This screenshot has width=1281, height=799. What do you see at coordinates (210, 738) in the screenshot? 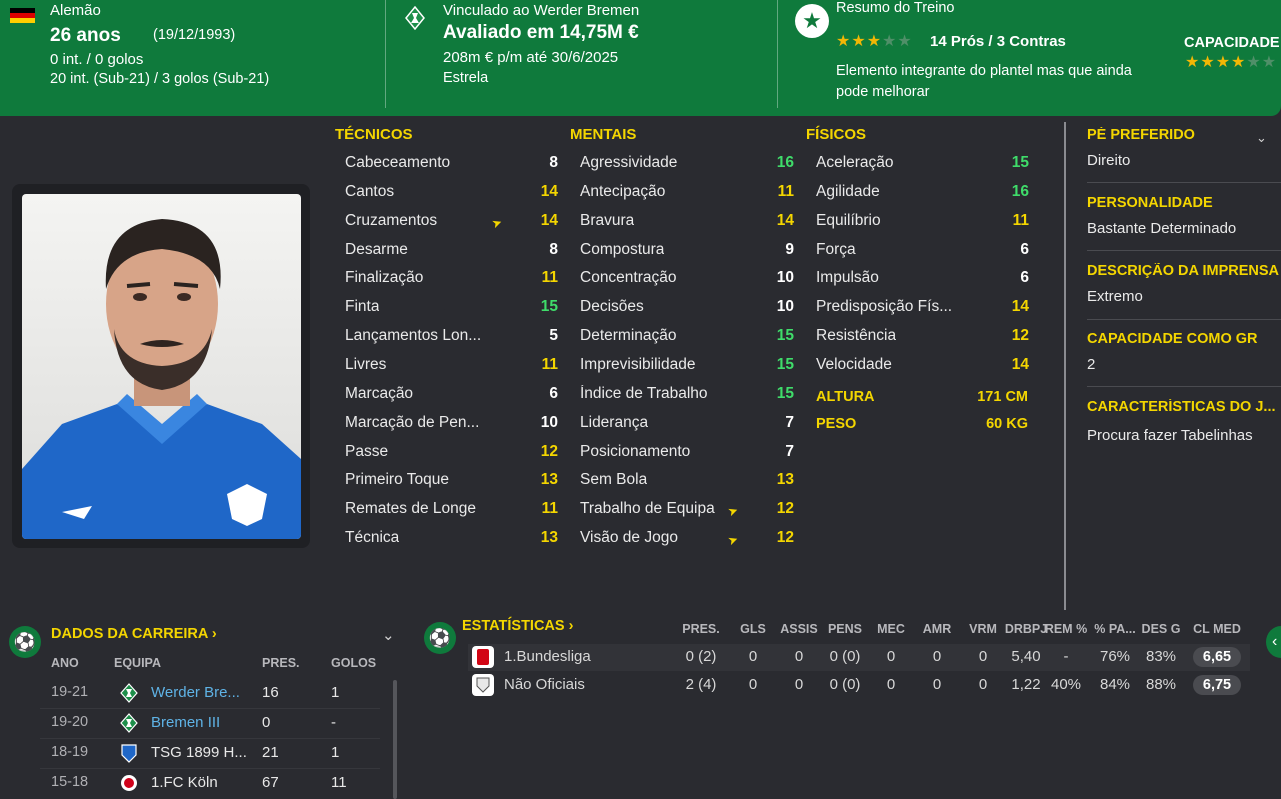
I see `divider` at bounding box center [210, 738].